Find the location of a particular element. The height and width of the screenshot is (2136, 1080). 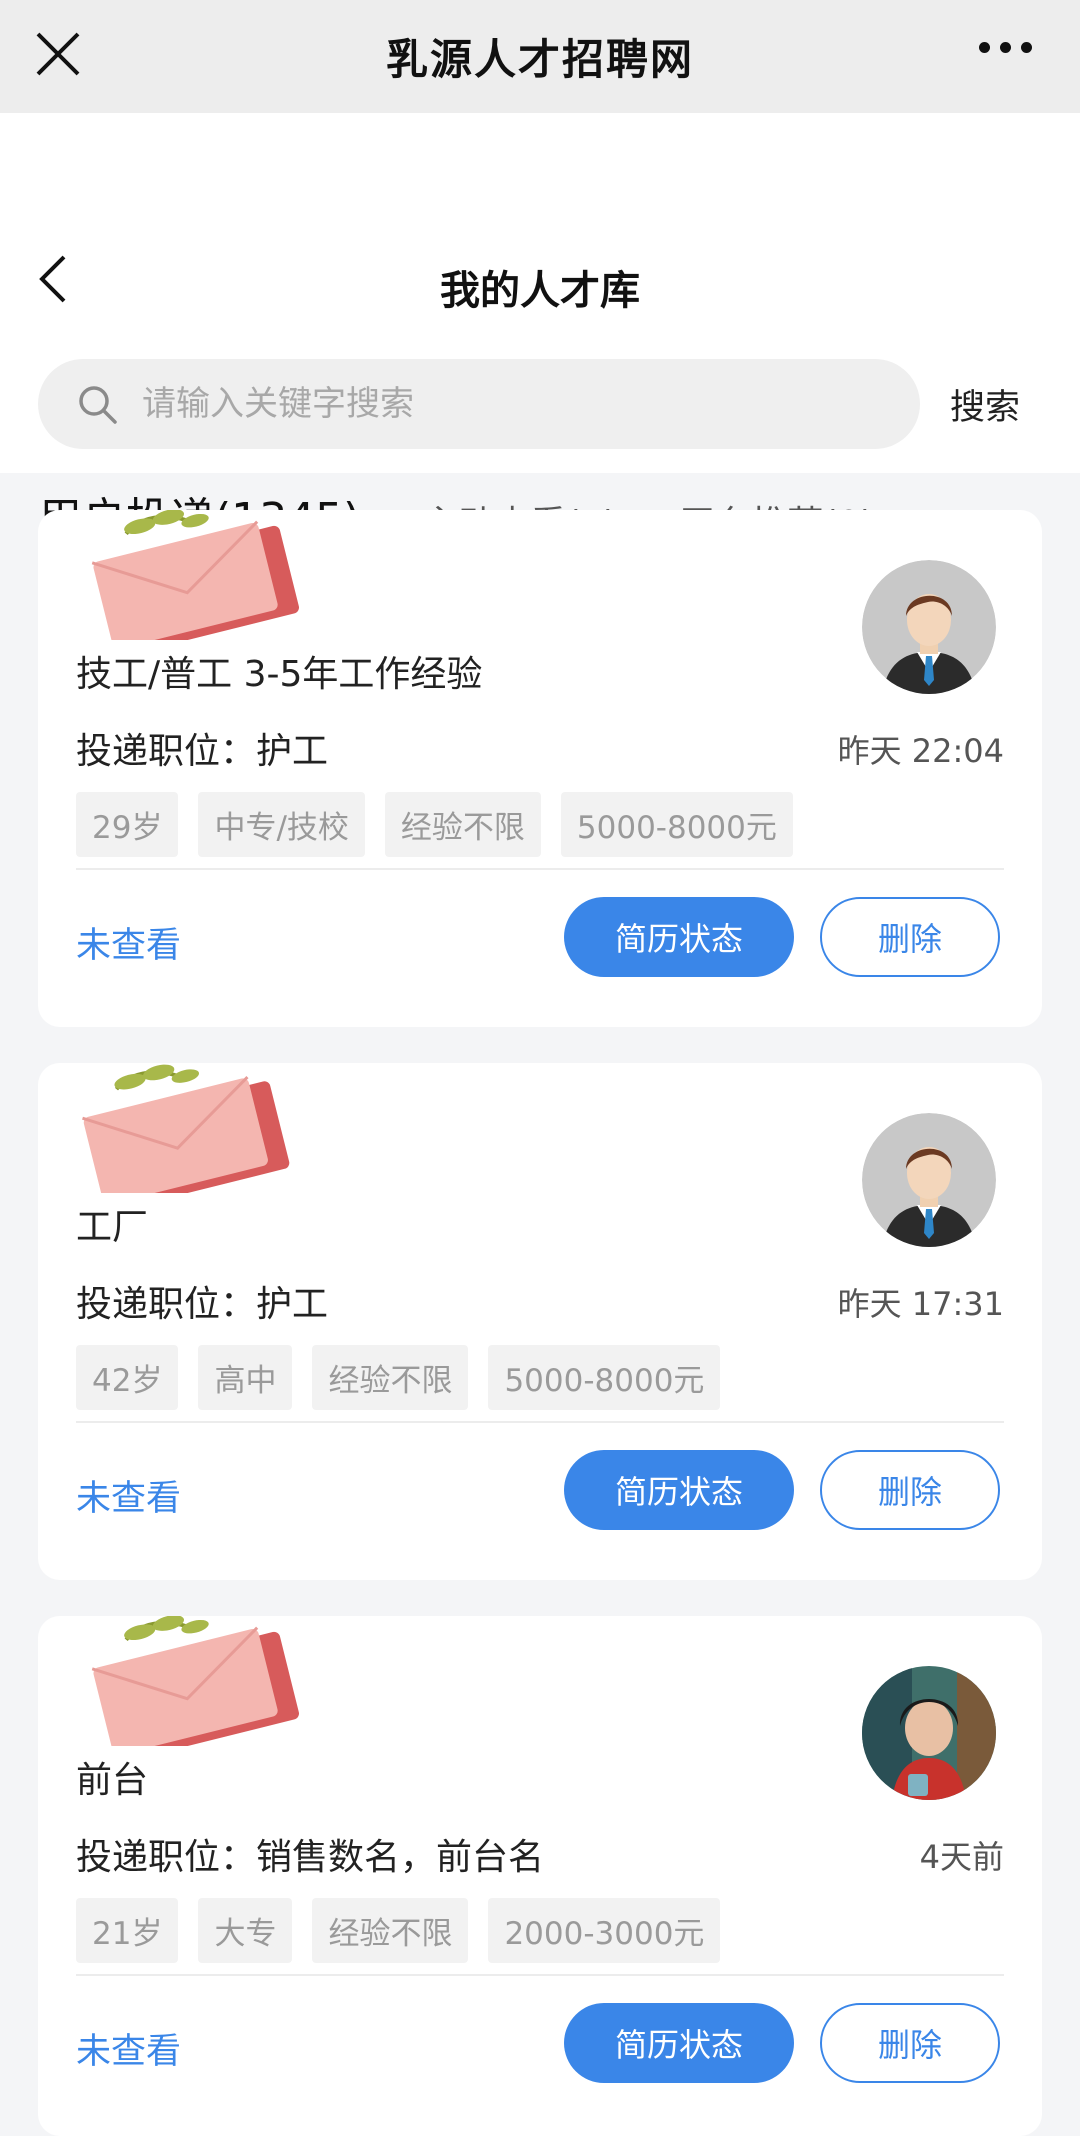

avatar-photo is located at coordinates (929, 1733).